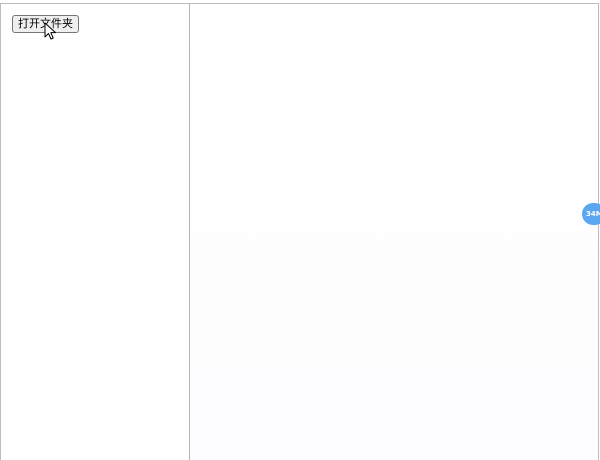 This screenshot has width=600, height=460. I want to click on floating-status-badge: 34M, so click(591, 214).